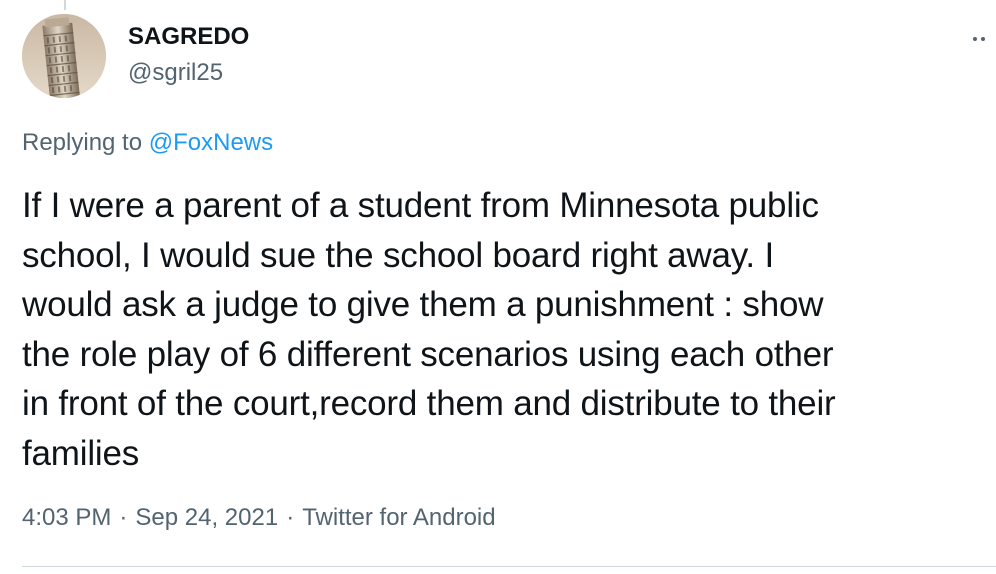 The width and height of the screenshot is (996, 574). I want to click on tweet-time-link: 4:03 PM, so click(66, 517).